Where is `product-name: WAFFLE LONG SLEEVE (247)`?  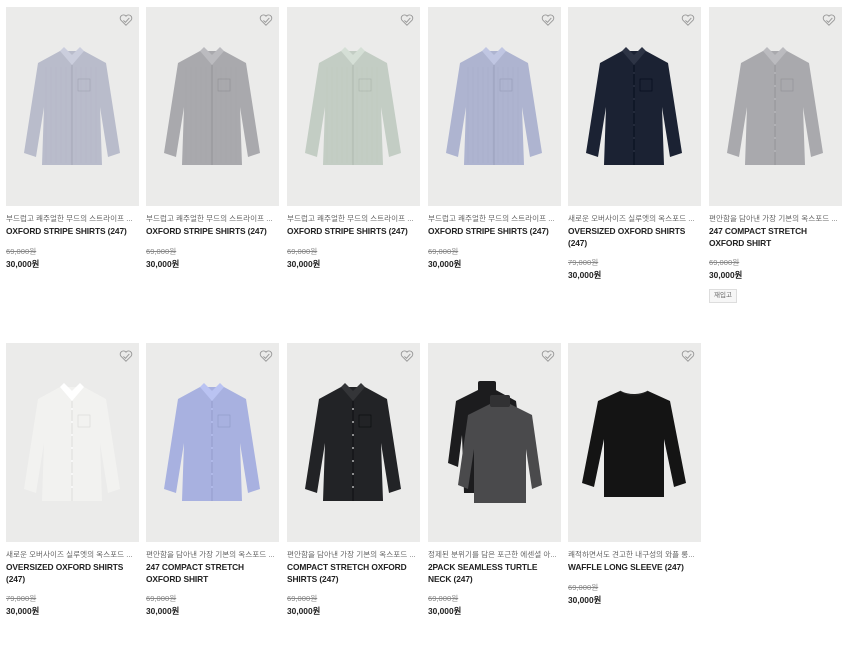 product-name: WAFFLE LONG SLEEVE (247) is located at coordinates (634, 568).